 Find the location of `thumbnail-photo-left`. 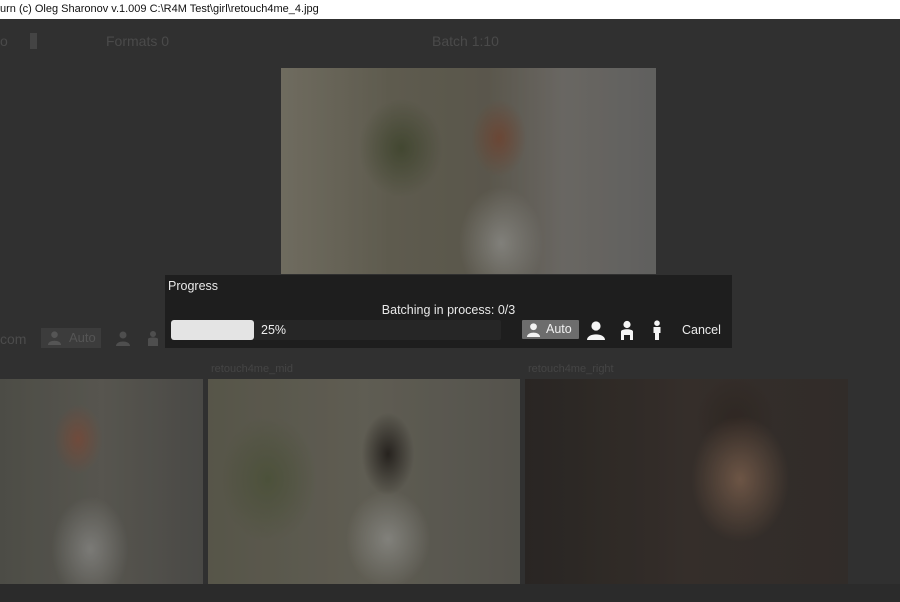

thumbnail-photo-left is located at coordinates (101, 481).